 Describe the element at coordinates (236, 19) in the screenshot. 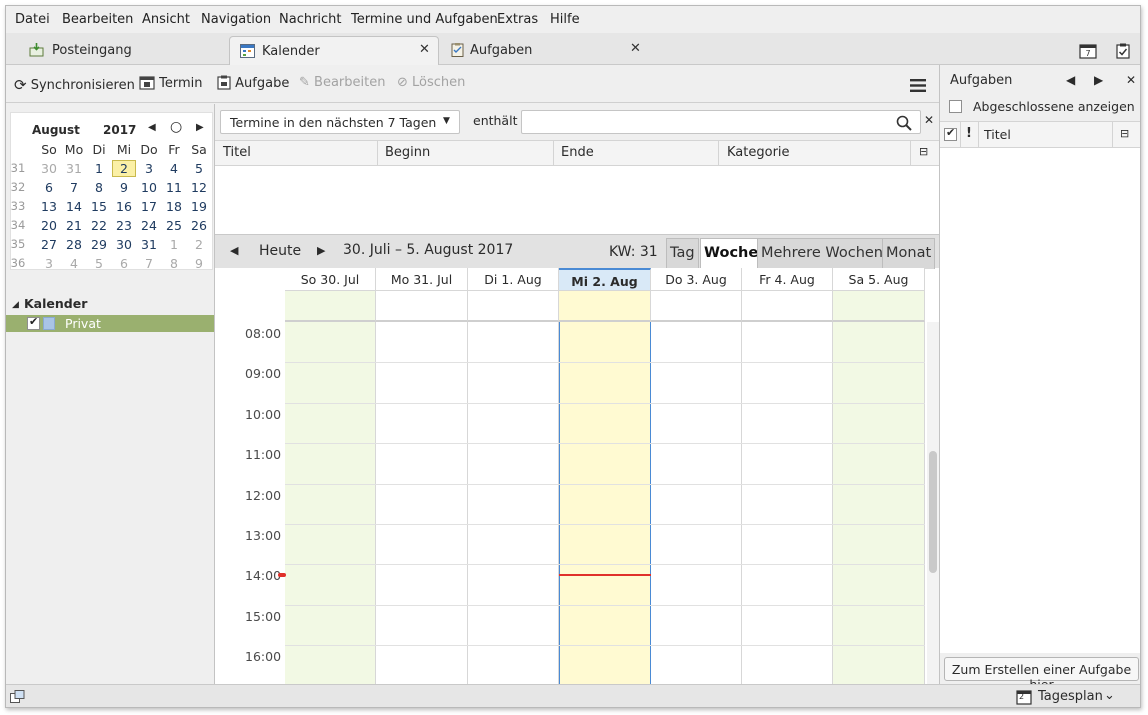

I see `menu-navigation: Navigation` at that location.